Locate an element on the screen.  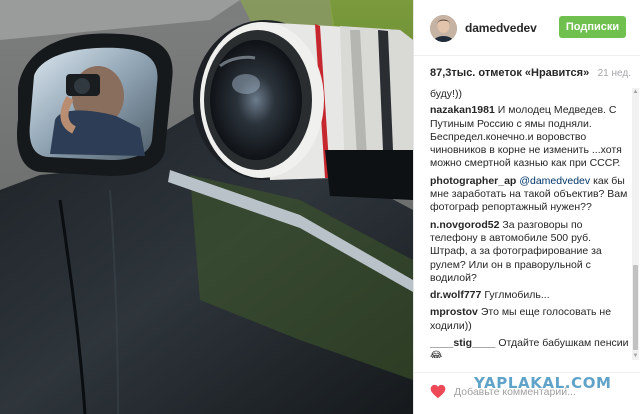
avatar-image is located at coordinates (443, 28).